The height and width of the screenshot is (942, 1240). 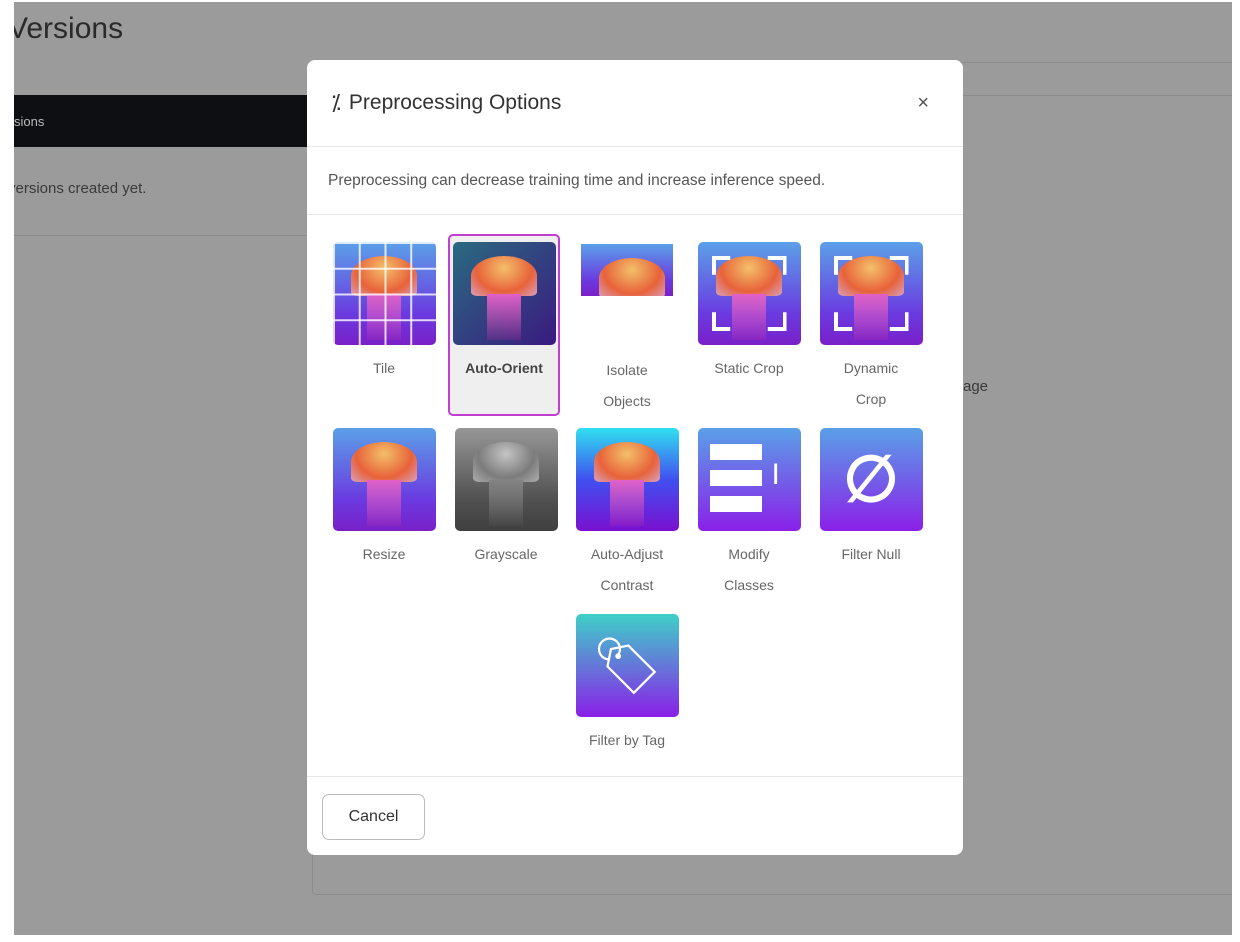 What do you see at coordinates (976, 386) in the screenshot?
I see `panel-text: age` at bounding box center [976, 386].